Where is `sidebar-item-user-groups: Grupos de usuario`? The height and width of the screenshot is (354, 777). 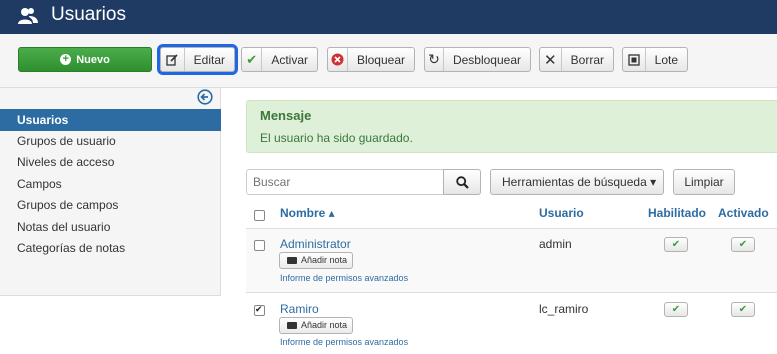
sidebar-item-user-groups: Grupos de usuario is located at coordinates (110, 141).